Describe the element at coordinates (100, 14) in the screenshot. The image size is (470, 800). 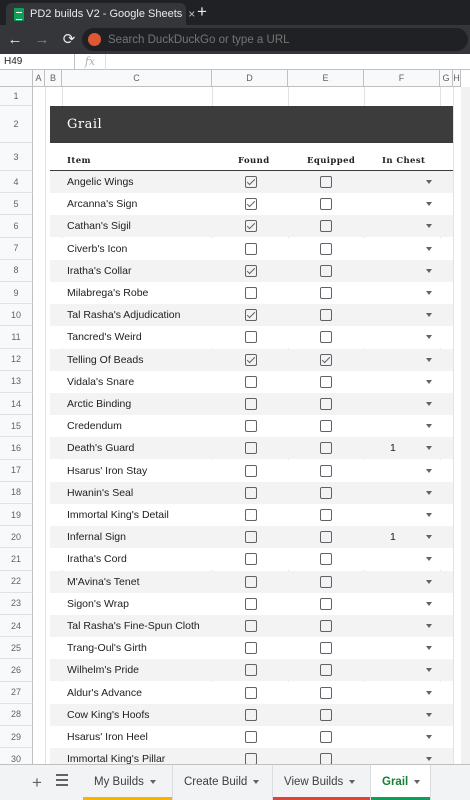
I see `browser-tab: PD2 builds V2 - Google Sheets ×` at that location.